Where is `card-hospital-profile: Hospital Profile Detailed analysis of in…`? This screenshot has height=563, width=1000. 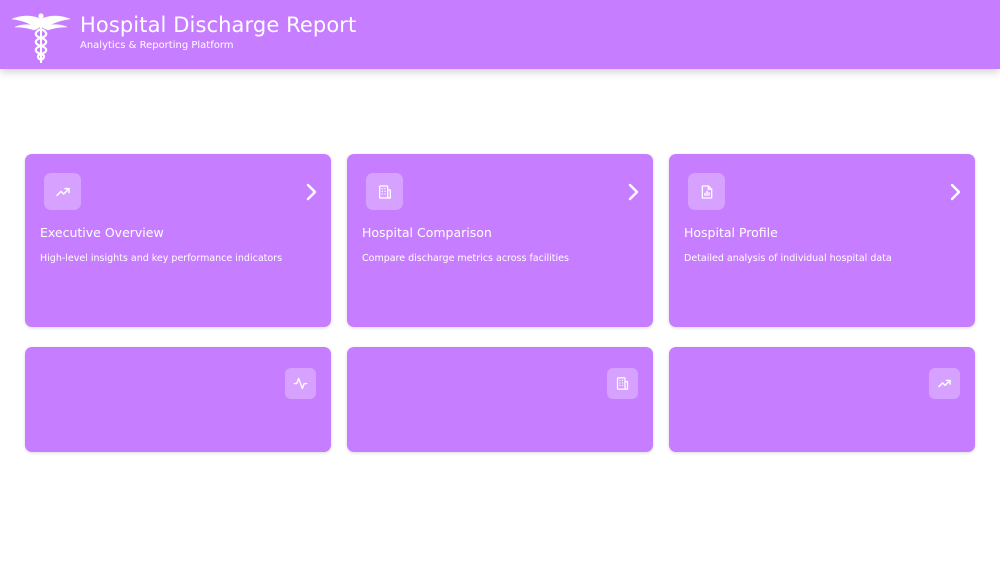 card-hospital-profile: Hospital Profile Detailed analysis of in… is located at coordinates (822, 240).